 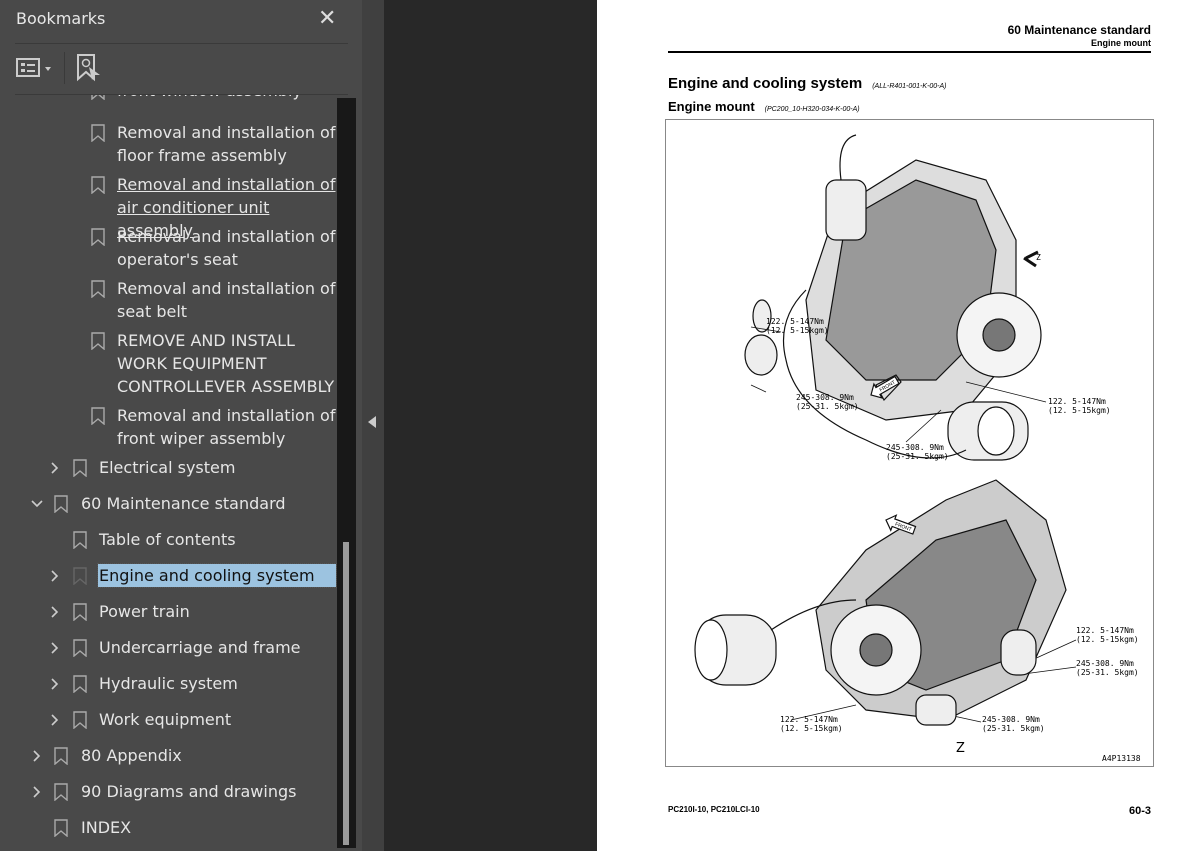 I want to click on heading-2-text: Engine mount, so click(x=711, y=106).